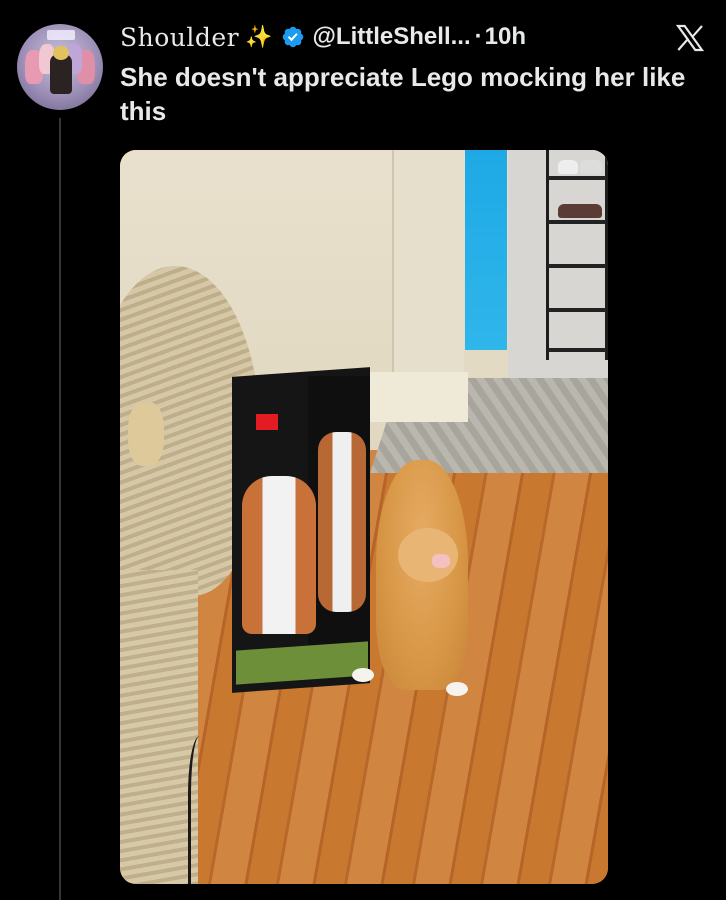 Image resolution: width=726 pixels, height=900 pixels. Describe the element at coordinates (179, 37) in the screenshot. I see `author-name: Shoulder` at that location.